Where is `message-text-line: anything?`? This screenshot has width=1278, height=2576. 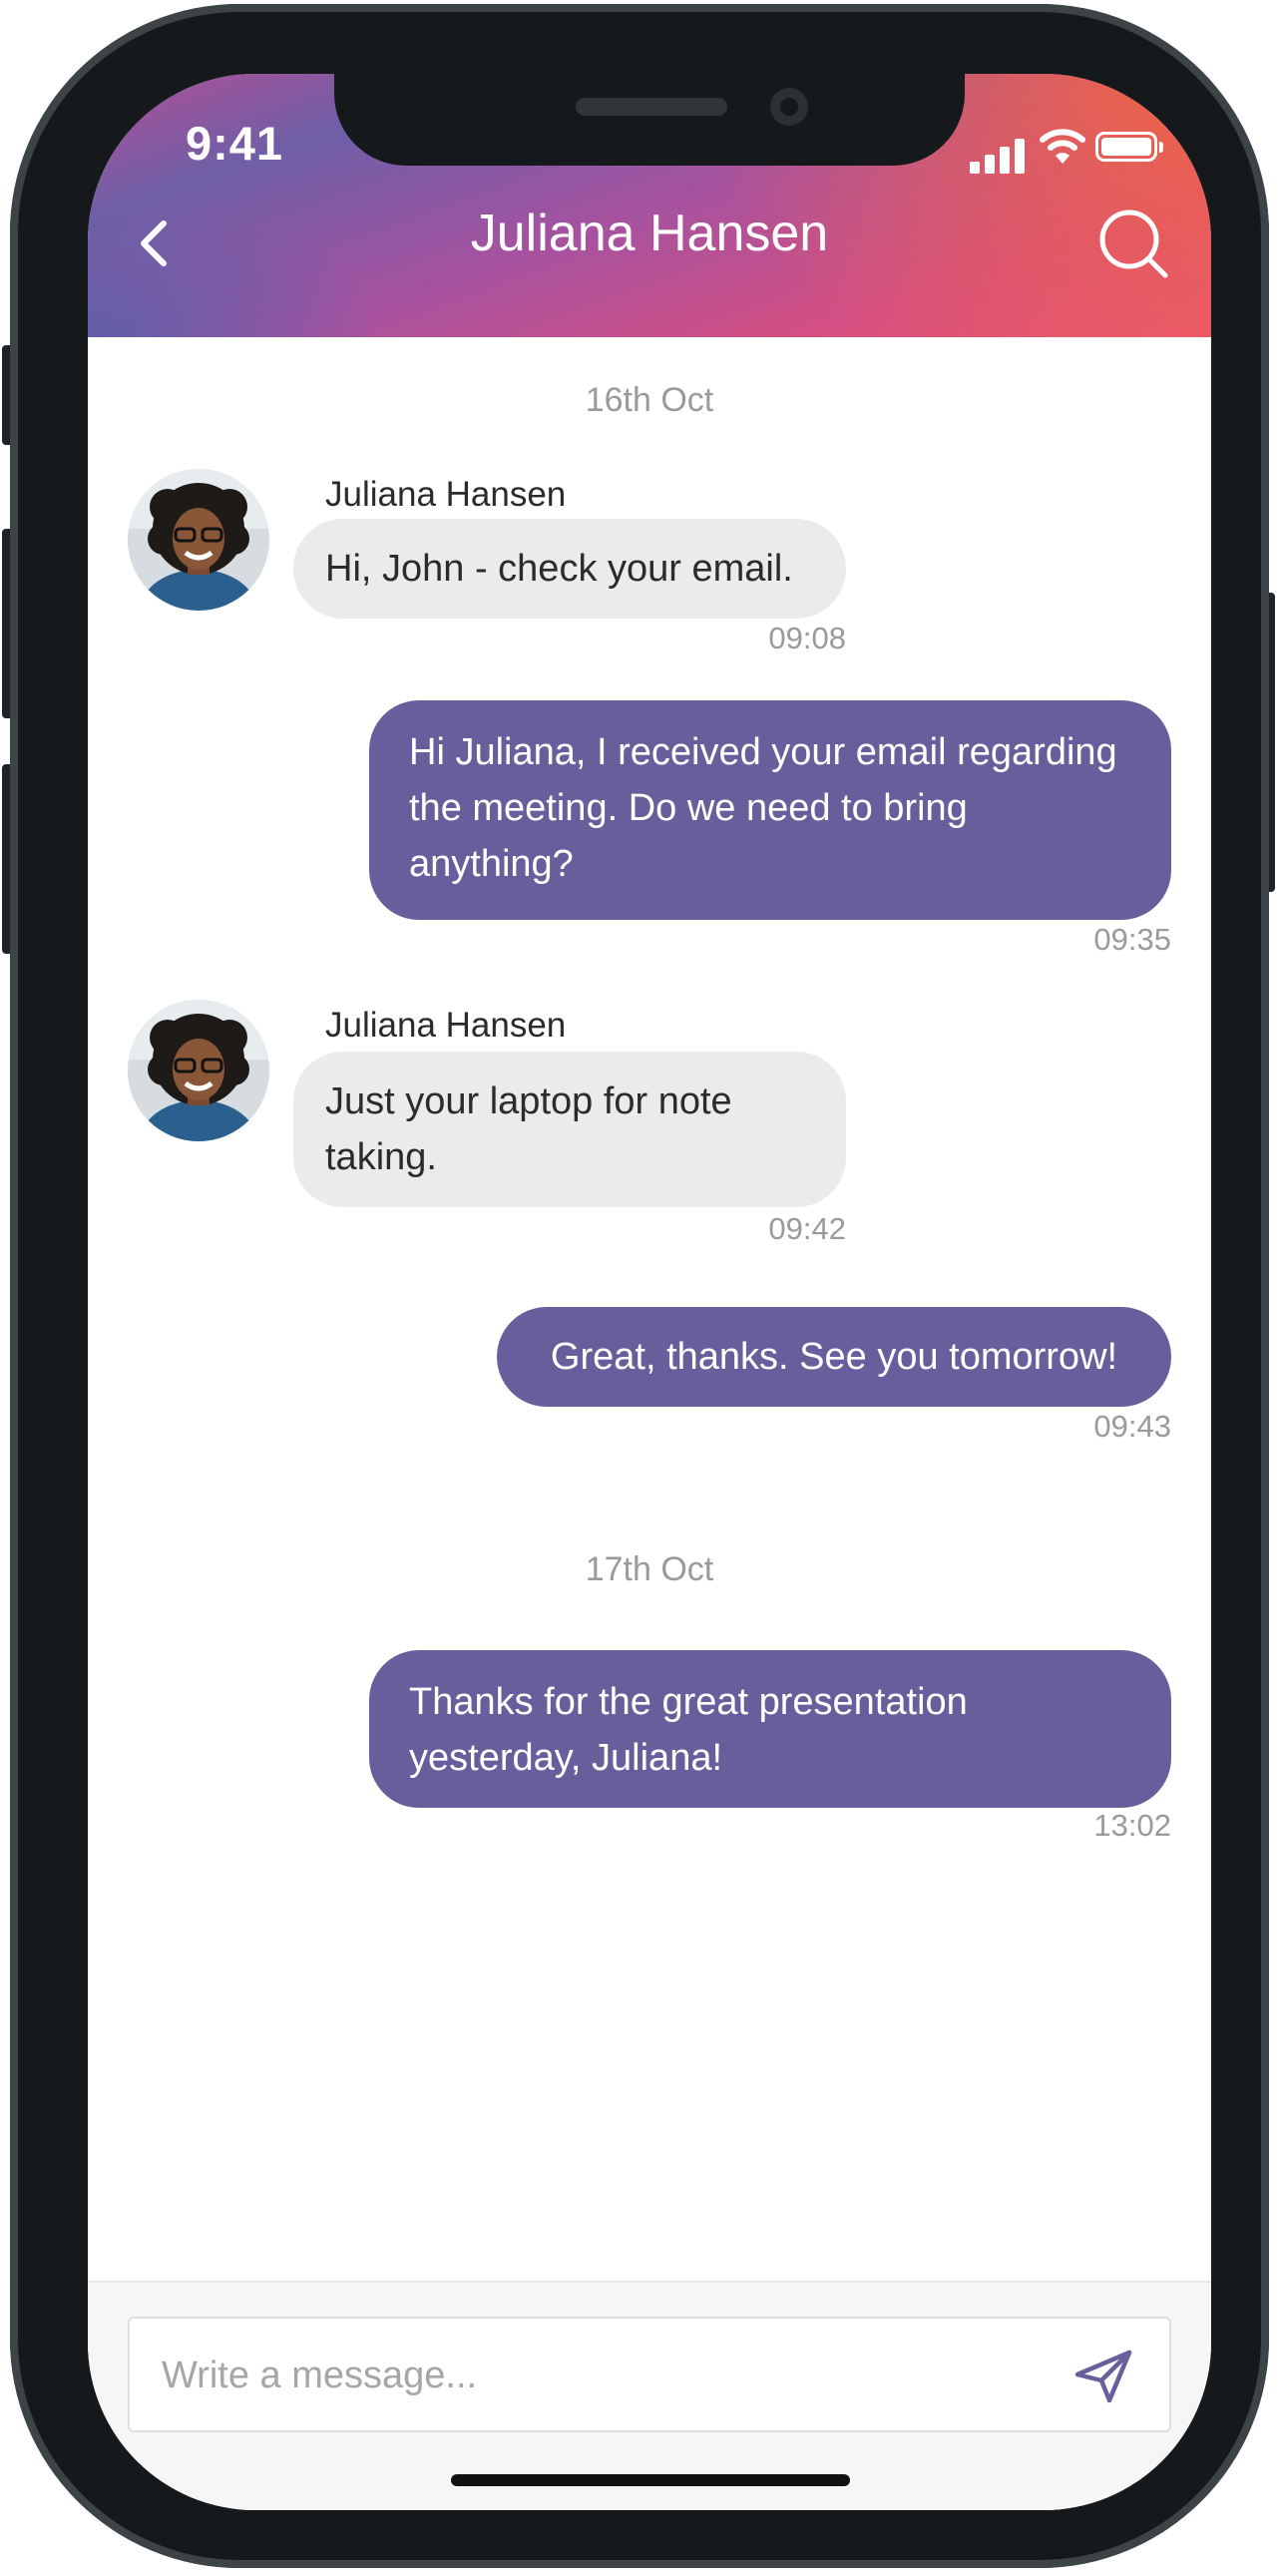
message-text-line: anything? is located at coordinates (491, 864).